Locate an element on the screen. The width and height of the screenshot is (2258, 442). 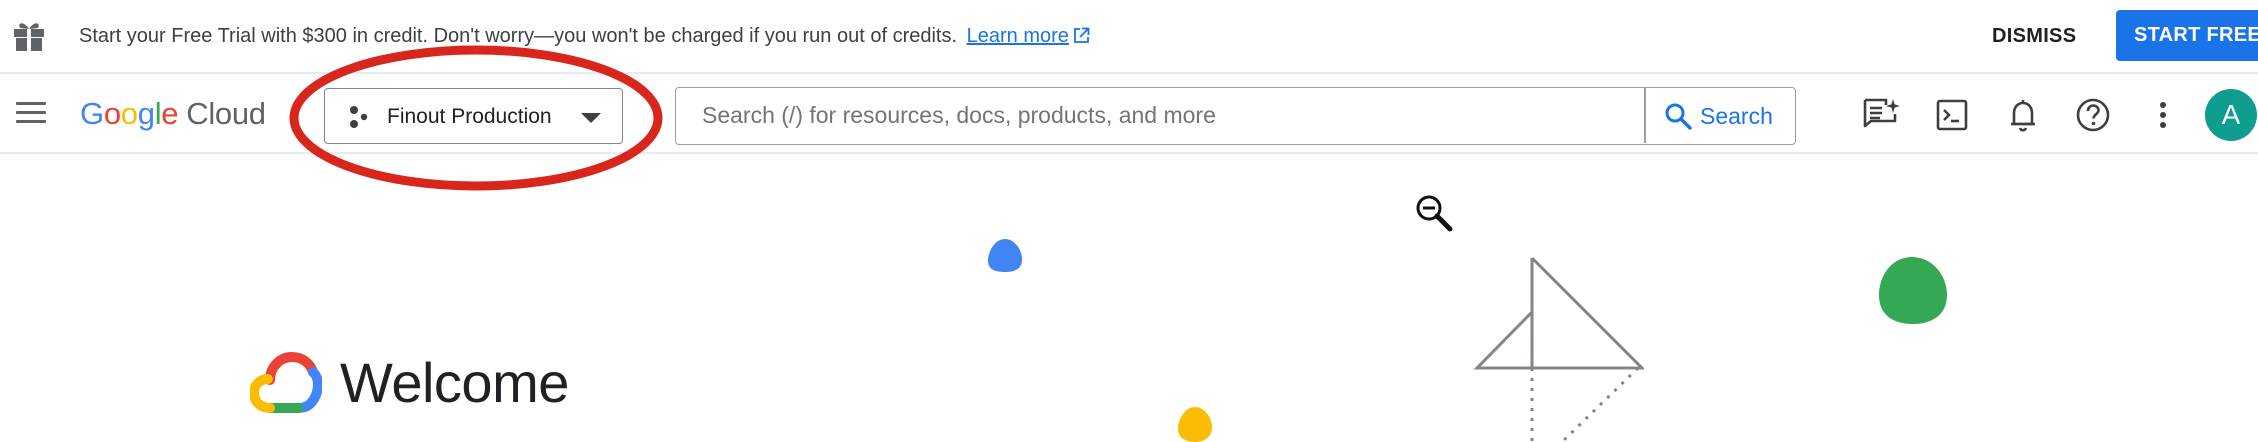
google-cloud-logo: Google Cloud is located at coordinates (173, 114).